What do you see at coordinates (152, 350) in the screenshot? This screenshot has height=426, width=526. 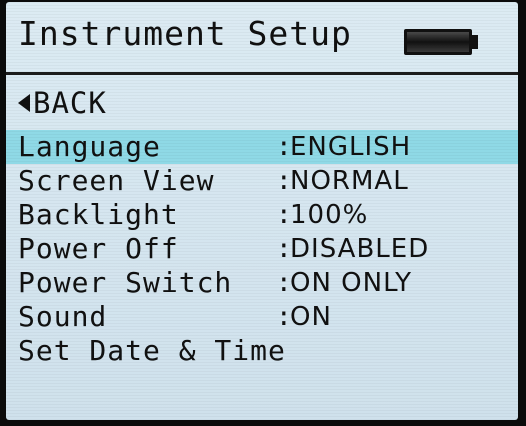 I see `menu-item-label: Set Date & Time` at bounding box center [152, 350].